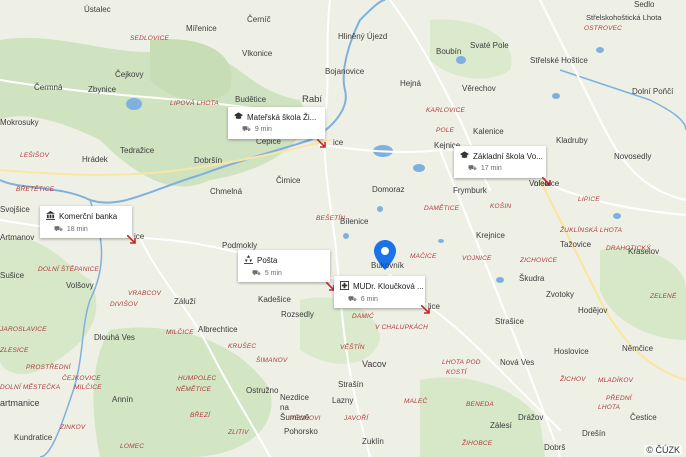 Image resolution: width=686 pixels, height=457 pixels. What do you see at coordinates (633, 156) in the screenshot?
I see `town-label: Novosedly` at bounding box center [633, 156].